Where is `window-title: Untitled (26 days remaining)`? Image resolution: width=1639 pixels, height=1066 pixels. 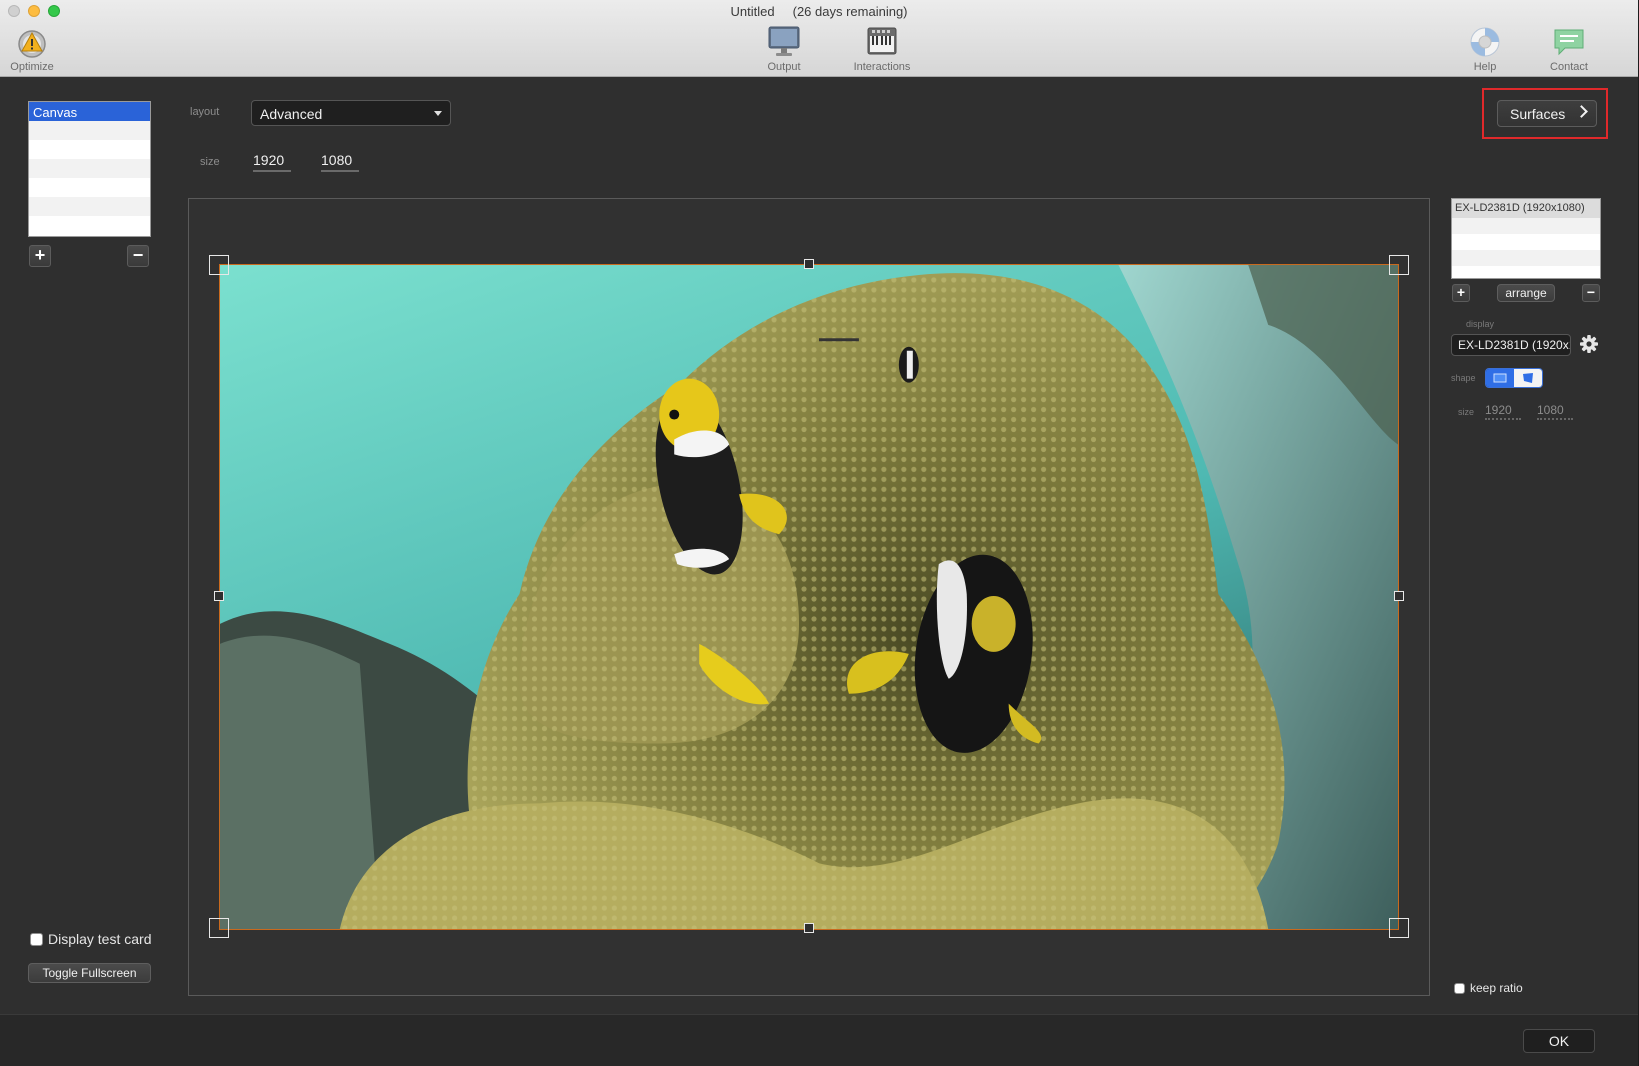 window-title: Untitled (26 days remaining) is located at coordinates (819, 11).